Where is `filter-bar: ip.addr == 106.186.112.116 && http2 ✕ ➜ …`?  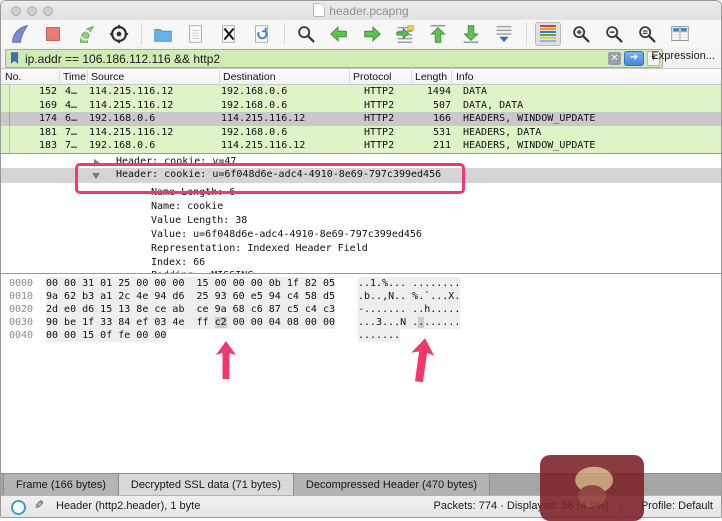 filter-bar: ip.addr == 106.186.112.116 && http2 ✕ ➜ … is located at coordinates (361, 58).